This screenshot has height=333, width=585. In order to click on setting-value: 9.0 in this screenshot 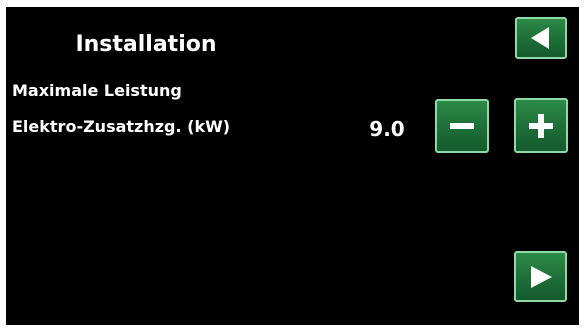, I will do `click(387, 129)`.